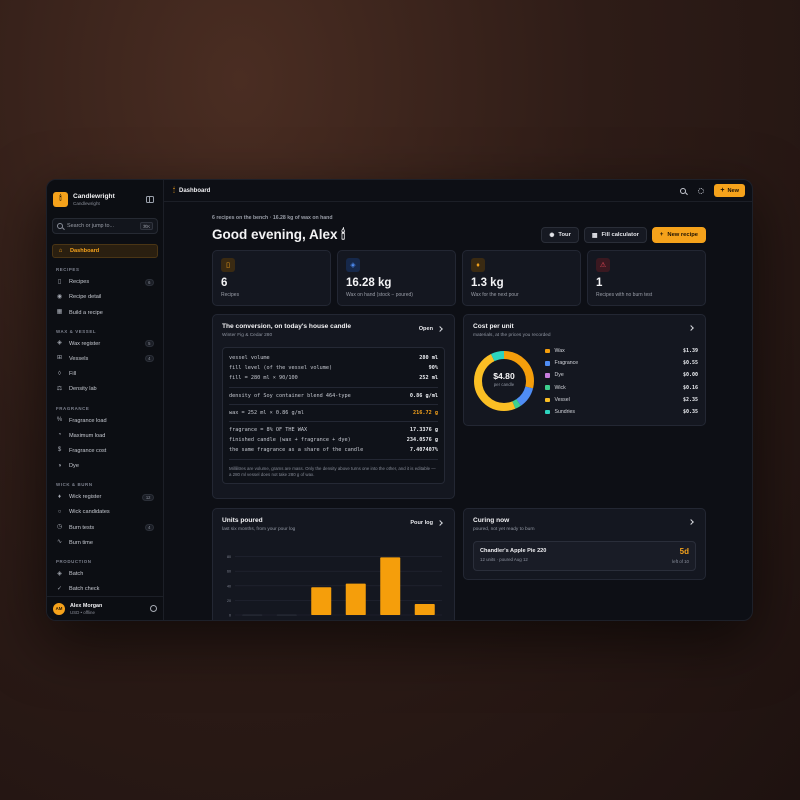 The image size is (800, 800). Describe the element at coordinates (559, 351) in the screenshot. I see `legend-label: Wax` at that location.